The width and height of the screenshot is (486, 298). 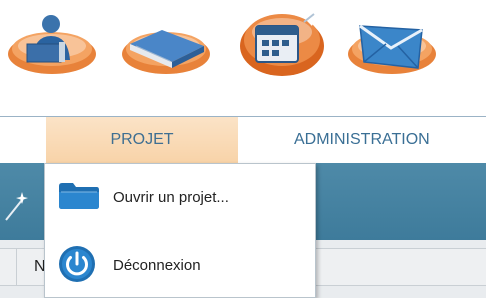 What do you see at coordinates (16, 206) in the screenshot?
I see `magic-wand-icon` at bounding box center [16, 206].